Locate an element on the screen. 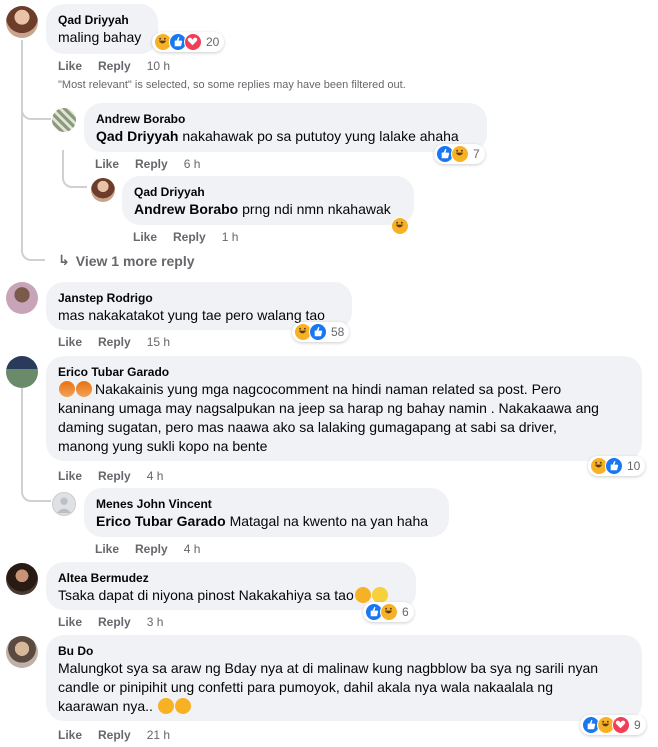  comment-actions: Like Reply 21 h is located at coordinates (114, 735).